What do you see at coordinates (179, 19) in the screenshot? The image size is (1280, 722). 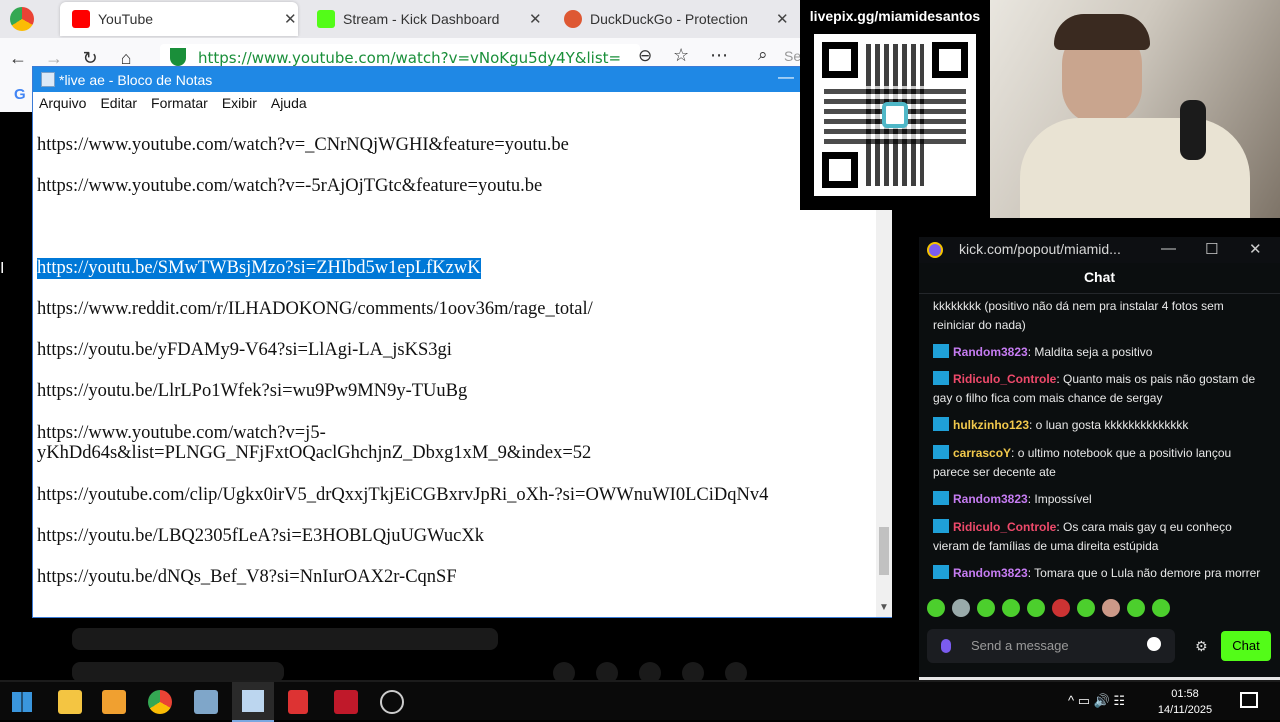 I see `tab-youtube: YouTube ✕` at bounding box center [179, 19].